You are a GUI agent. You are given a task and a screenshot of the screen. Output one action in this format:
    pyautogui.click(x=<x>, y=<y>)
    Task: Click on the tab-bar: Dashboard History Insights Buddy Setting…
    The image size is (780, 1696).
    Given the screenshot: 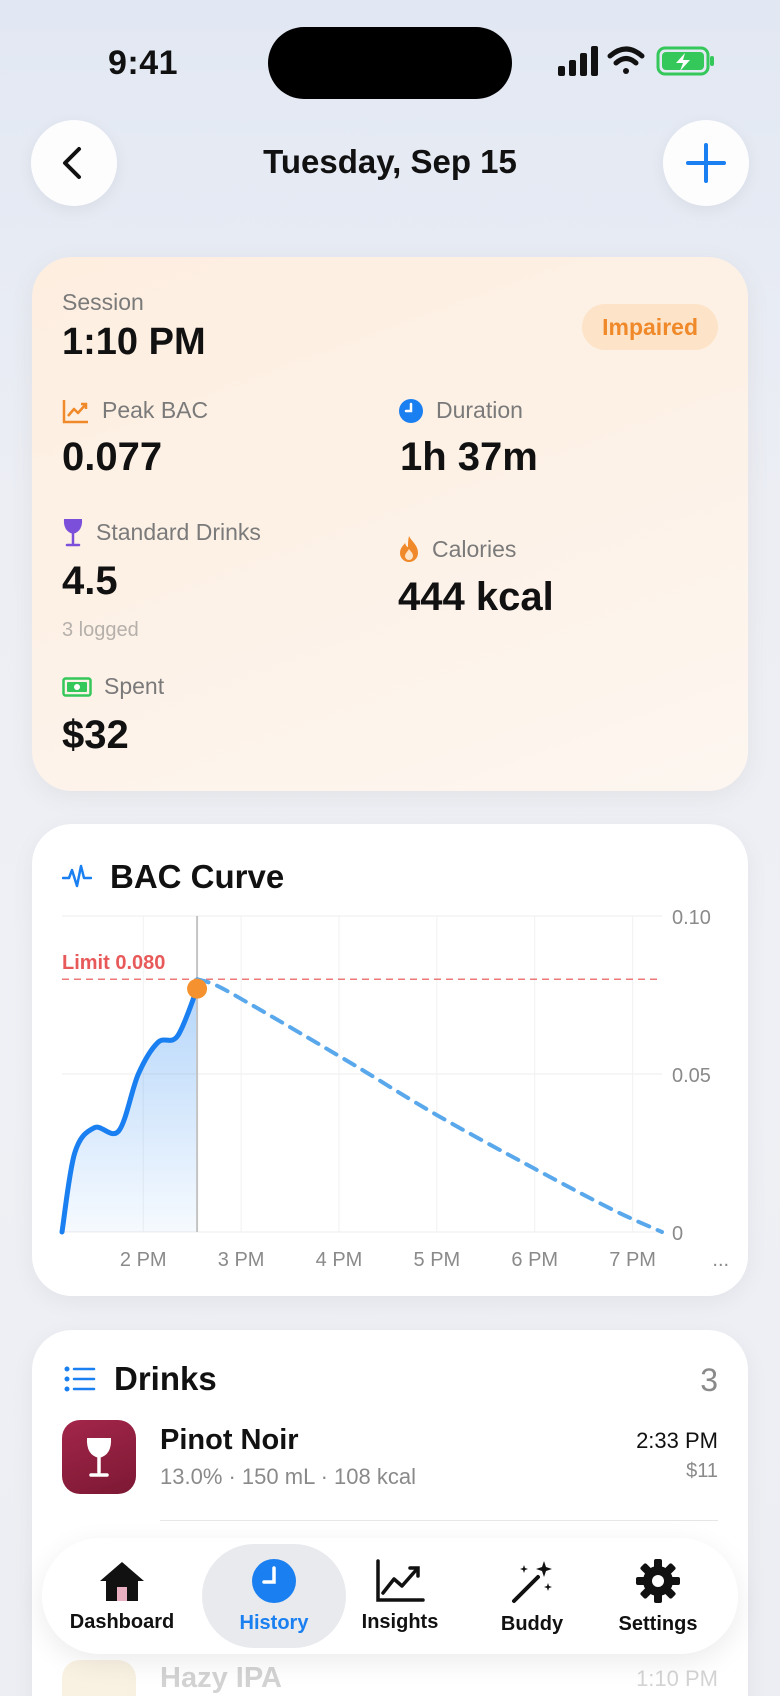 What is the action you would take?
    pyautogui.click(x=390, y=1596)
    